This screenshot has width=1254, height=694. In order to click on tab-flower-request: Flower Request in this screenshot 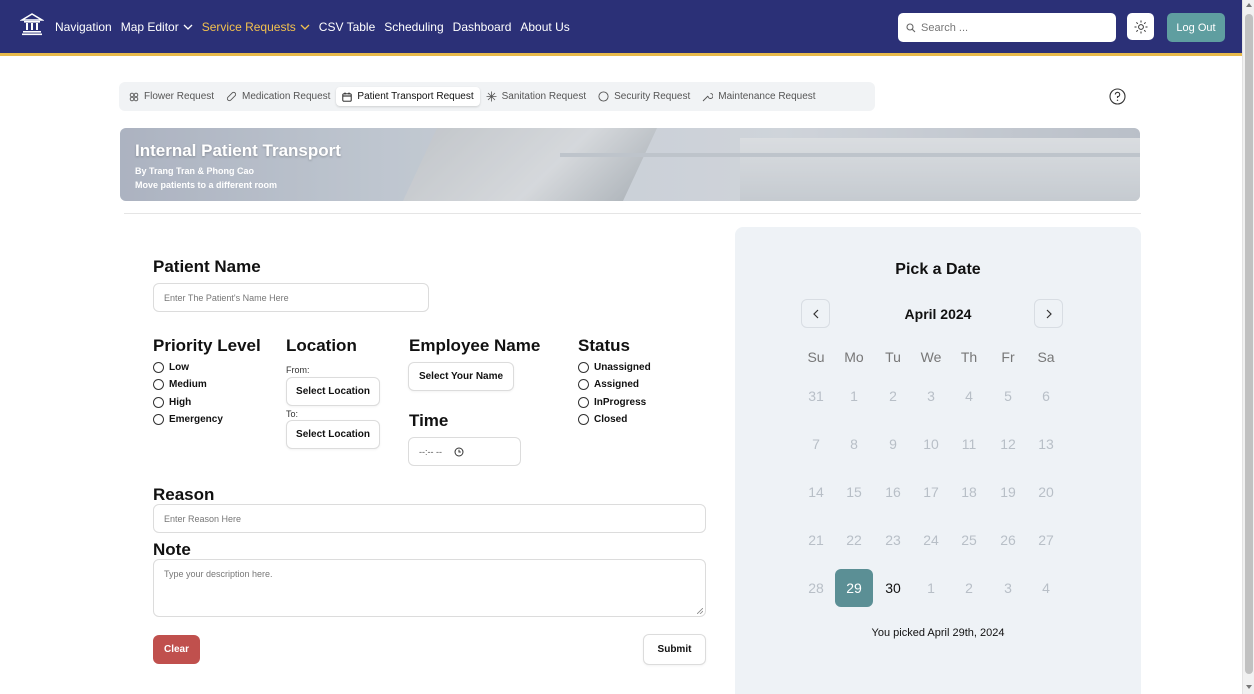, I will do `click(171, 96)`.